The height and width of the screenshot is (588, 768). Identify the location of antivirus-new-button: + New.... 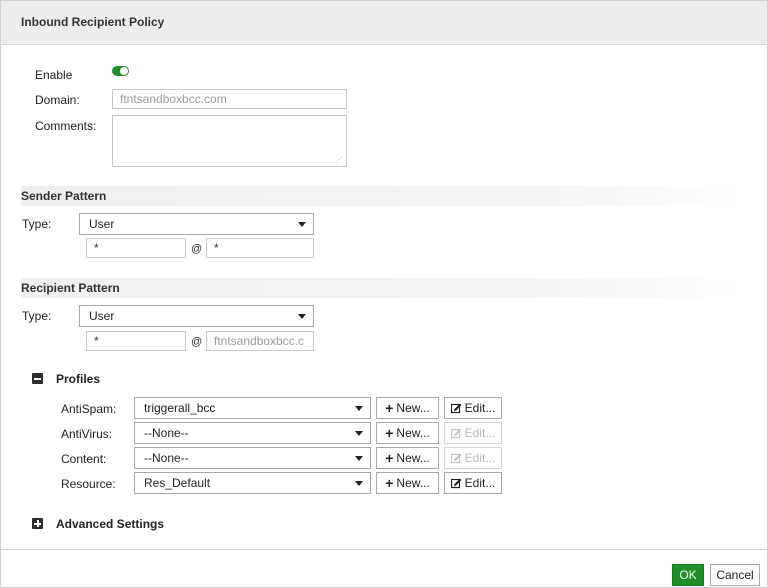
(407, 433).